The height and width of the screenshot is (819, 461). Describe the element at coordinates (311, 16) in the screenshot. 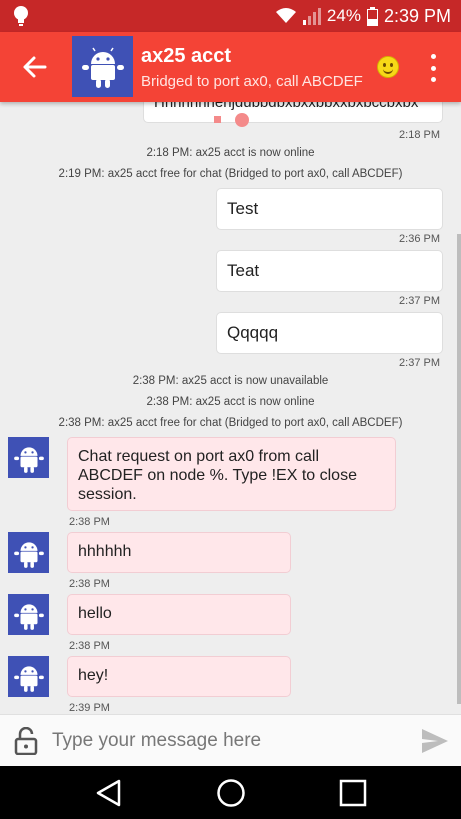

I see `signal-icon` at that location.